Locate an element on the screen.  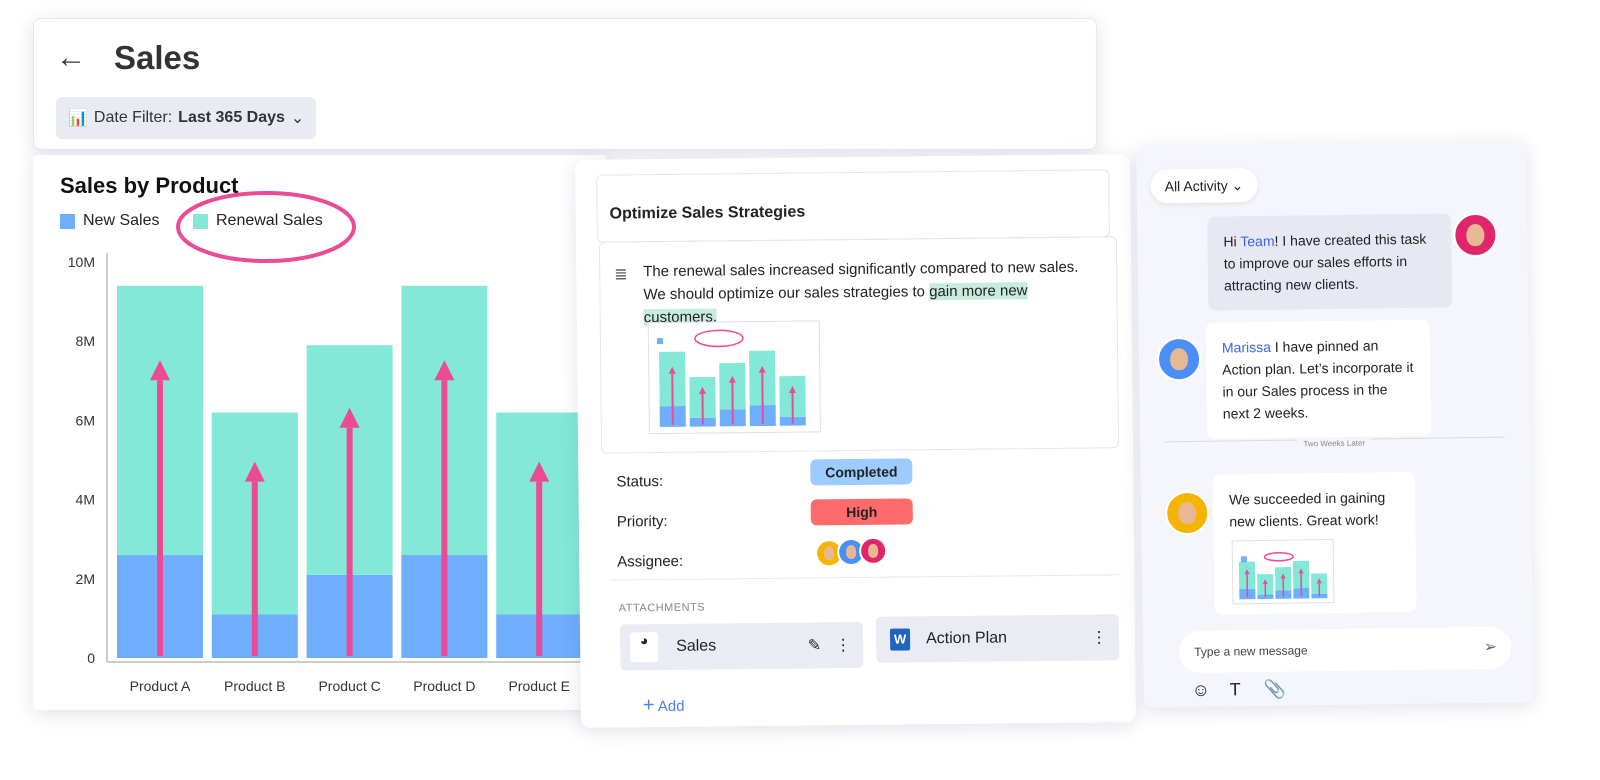
mention: Team is located at coordinates (1257, 241).